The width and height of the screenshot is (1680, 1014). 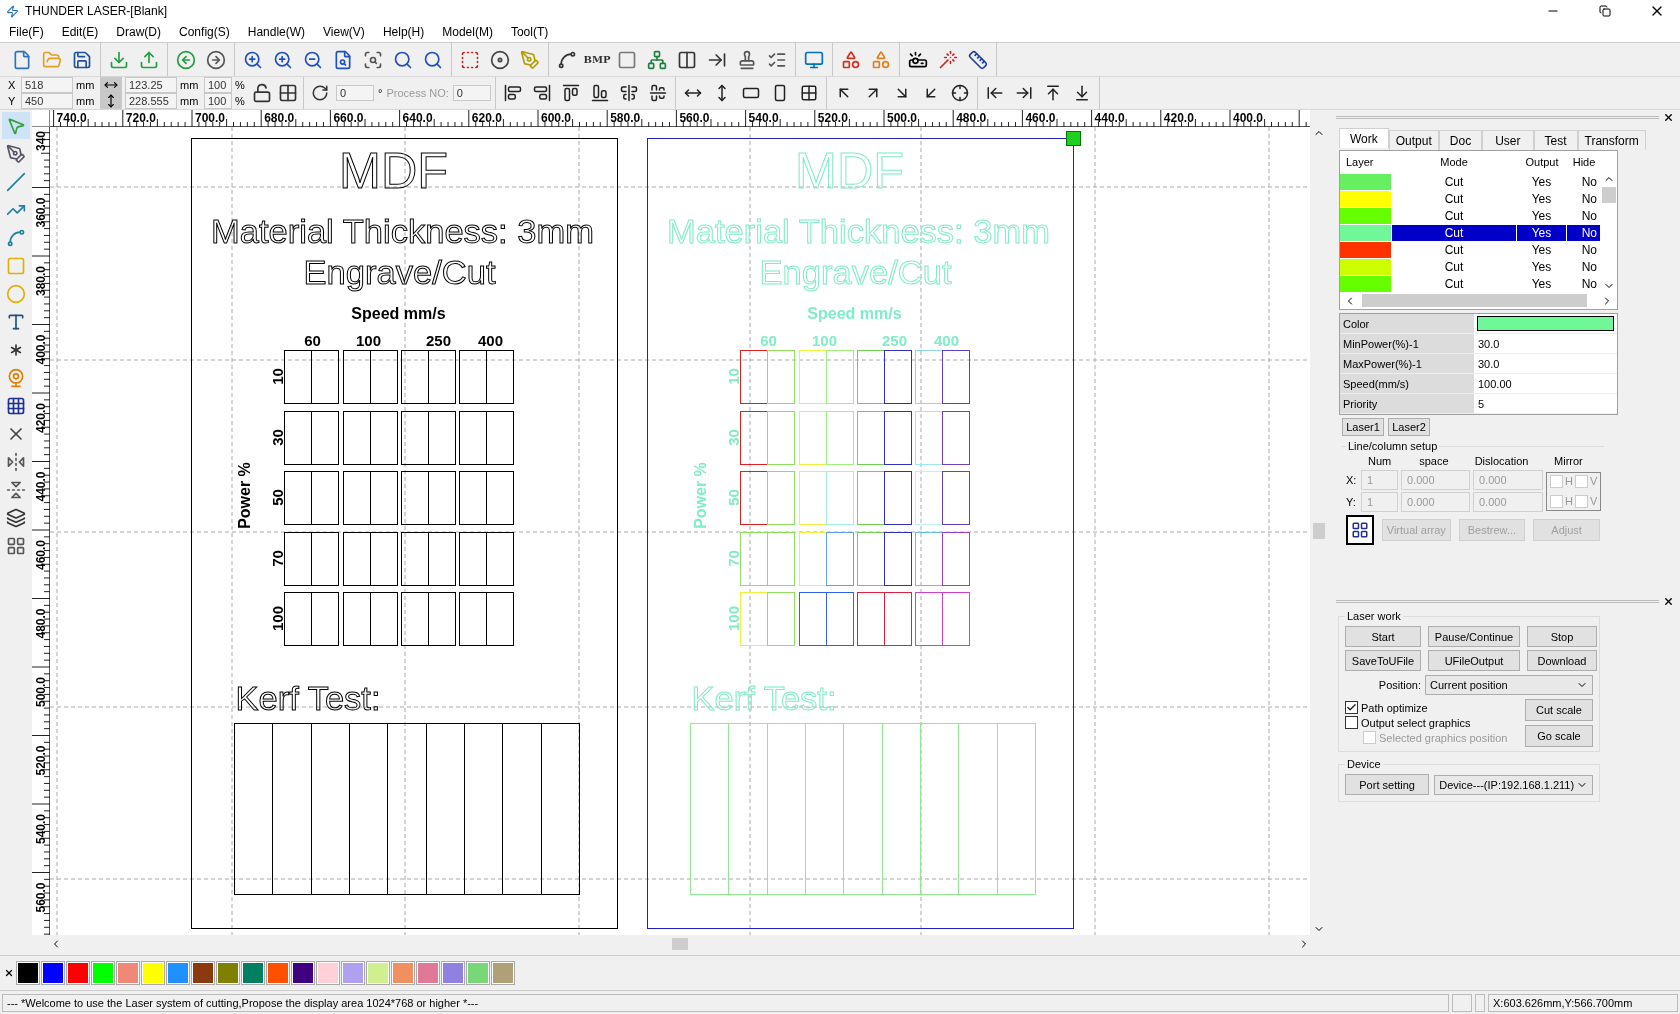 I want to click on x-field: 518, so click(x=47, y=85).